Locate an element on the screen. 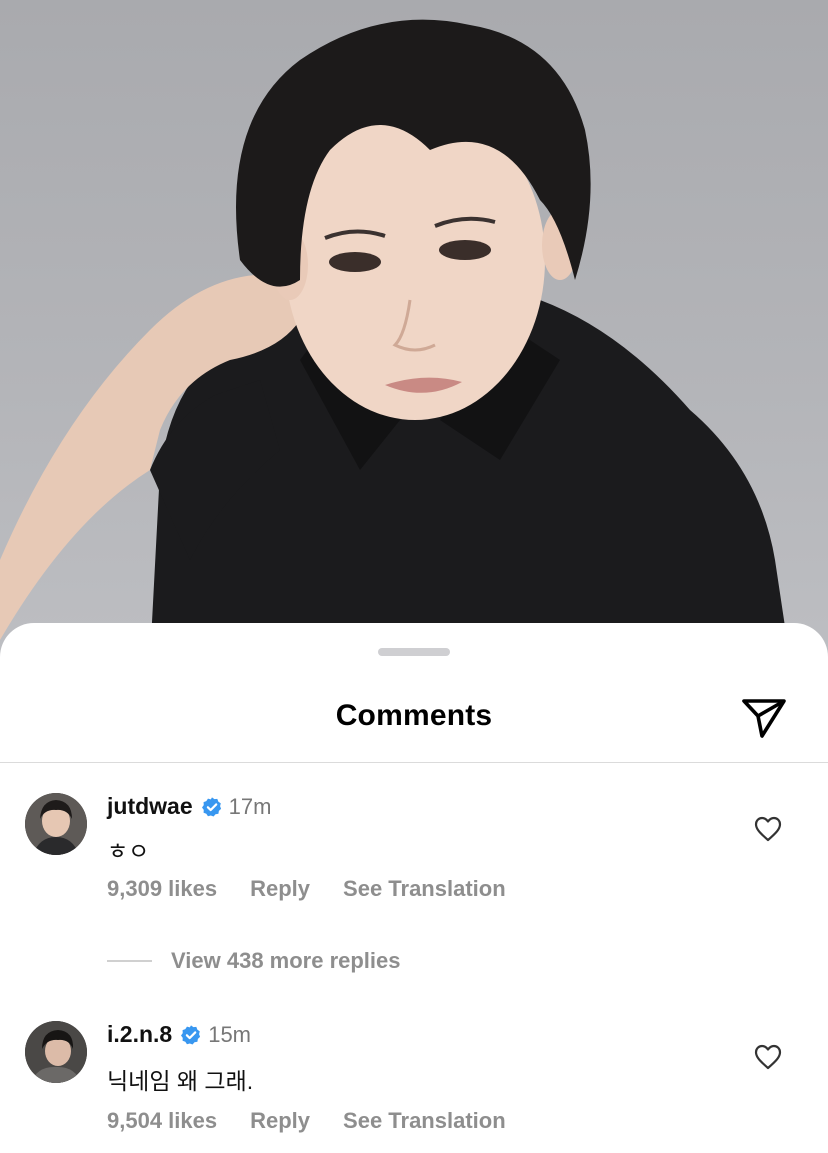 The height and width of the screenshot is (1153, 828). username: jutdwae is located at coordinates (150, 806).